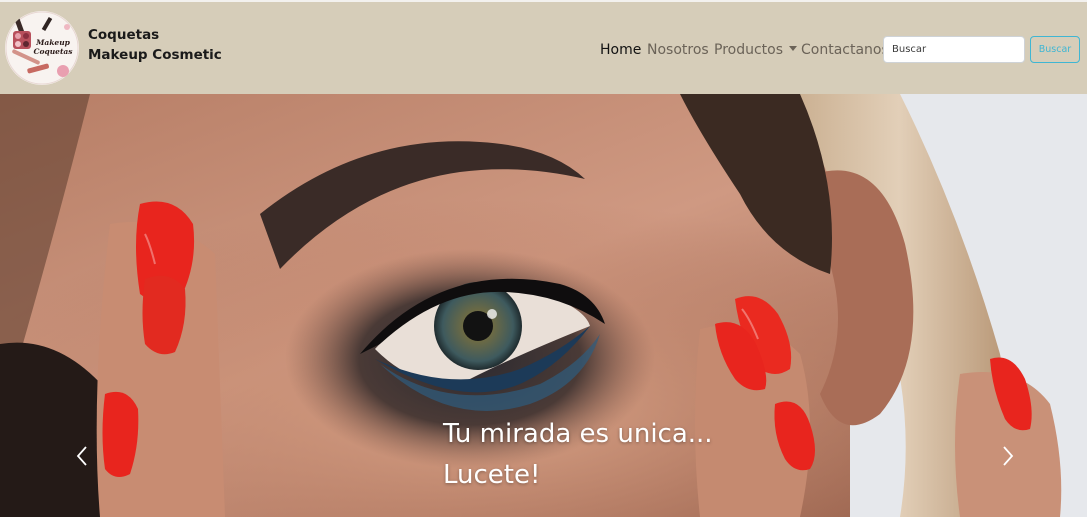  Describe the element at coordinates (749, 50) in the screenshot. I see `nav-link-productos: Productos` at that location.